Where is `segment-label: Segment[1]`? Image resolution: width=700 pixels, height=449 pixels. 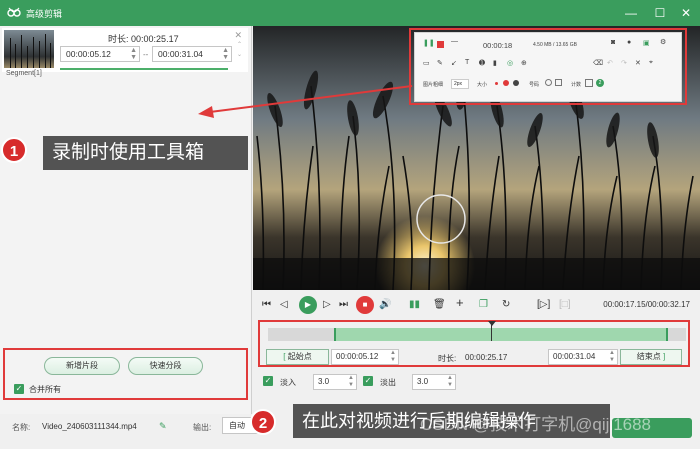
segment-label: Segment[1] is located at coordinates (24, 73).